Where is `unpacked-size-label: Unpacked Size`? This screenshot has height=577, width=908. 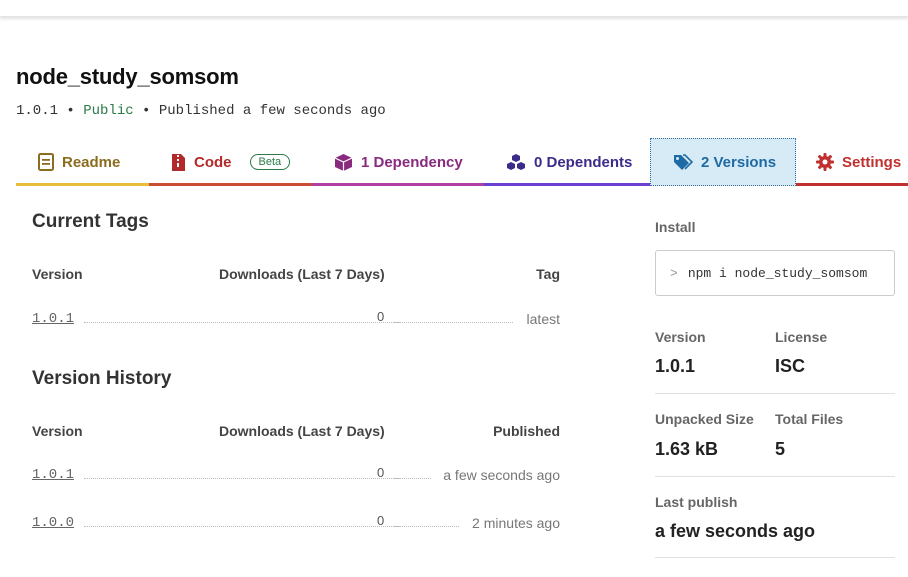
unpacked-size-label: Unpacked Size is located at coordinates (704, 419).